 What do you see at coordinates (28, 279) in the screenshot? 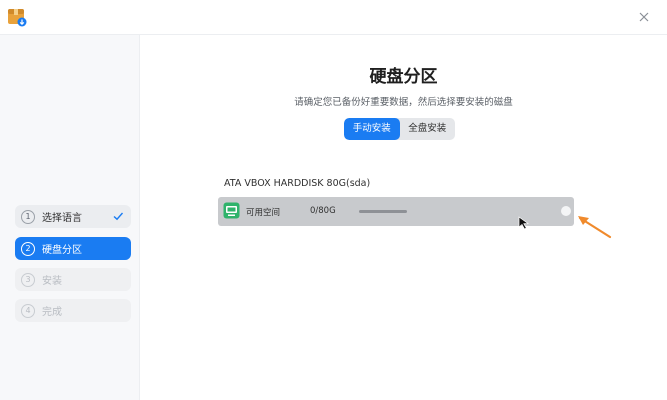
I see `step-number: 3` at bounding box center [28, 279].